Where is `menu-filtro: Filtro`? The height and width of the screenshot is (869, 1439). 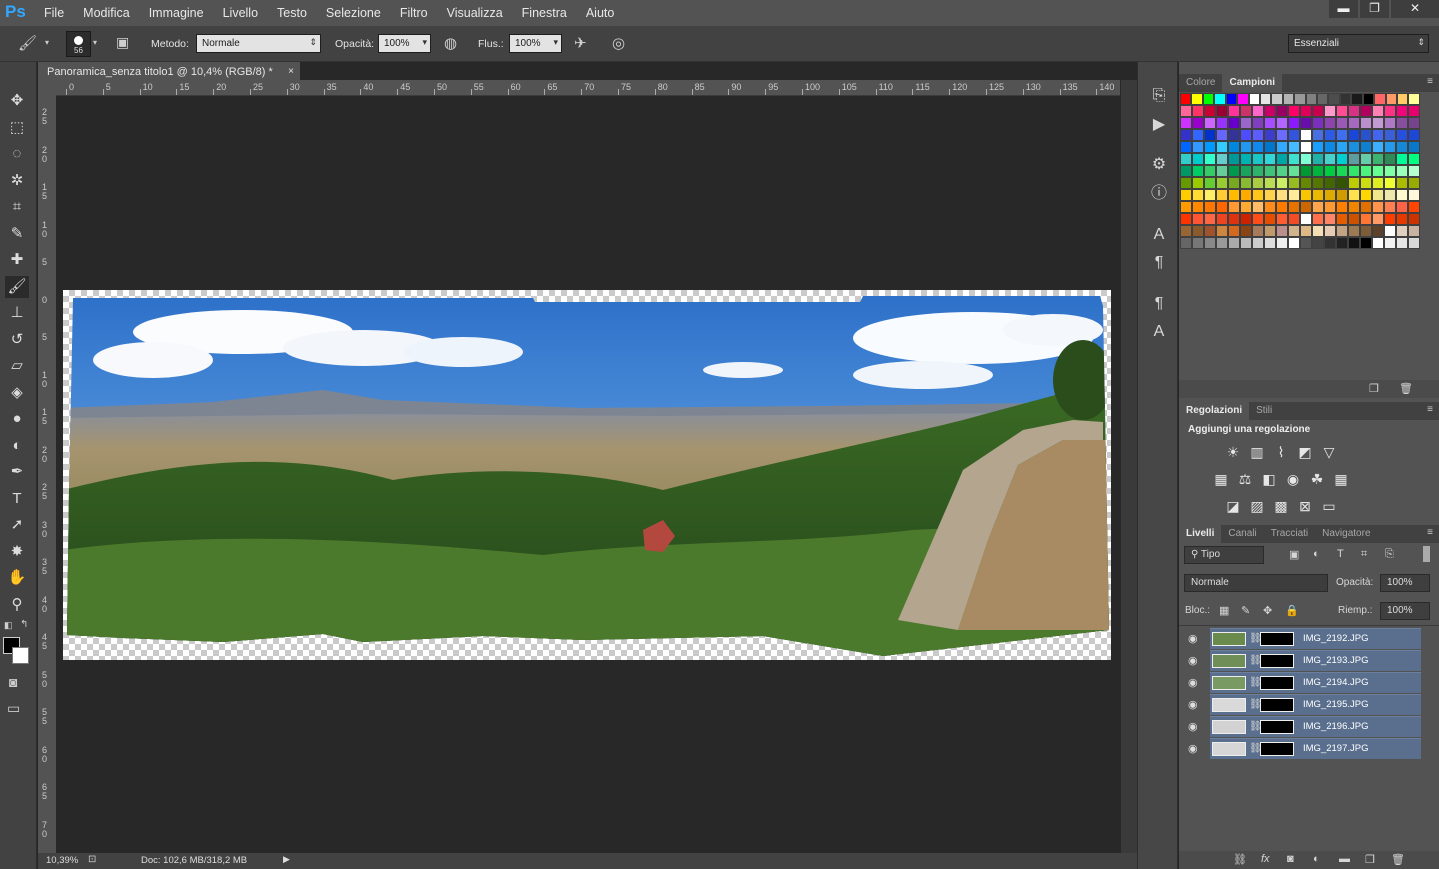
menu-filtro: Filtro is located at coordinates (414, 13).